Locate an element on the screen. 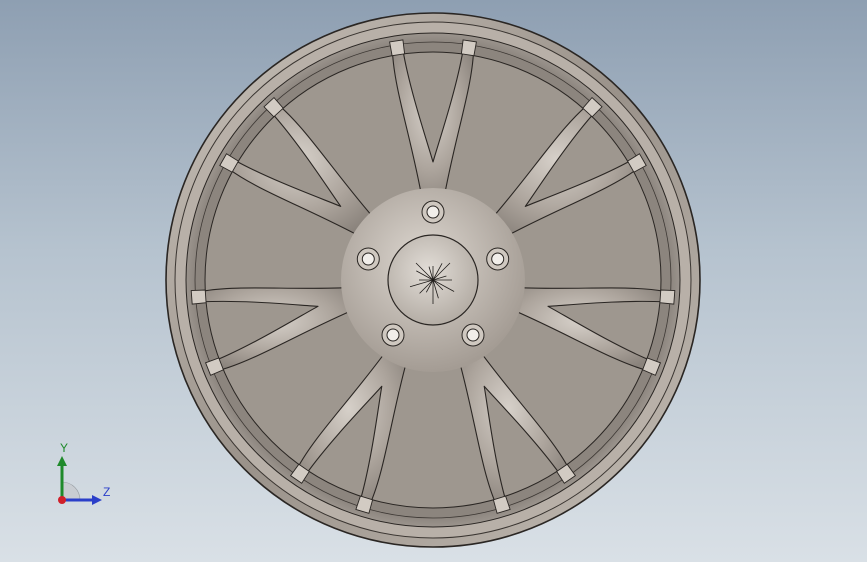  view-orientation-triad: Y Z is located at coordinates (85, 478).